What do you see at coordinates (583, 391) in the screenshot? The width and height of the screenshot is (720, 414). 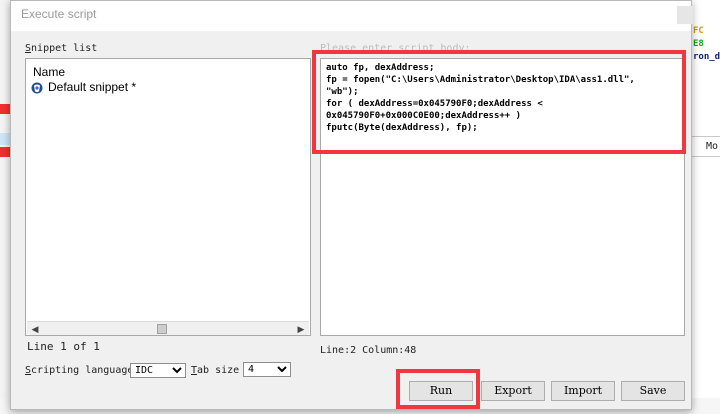 I see `import-button: Import` at bounding box center [583, 391].